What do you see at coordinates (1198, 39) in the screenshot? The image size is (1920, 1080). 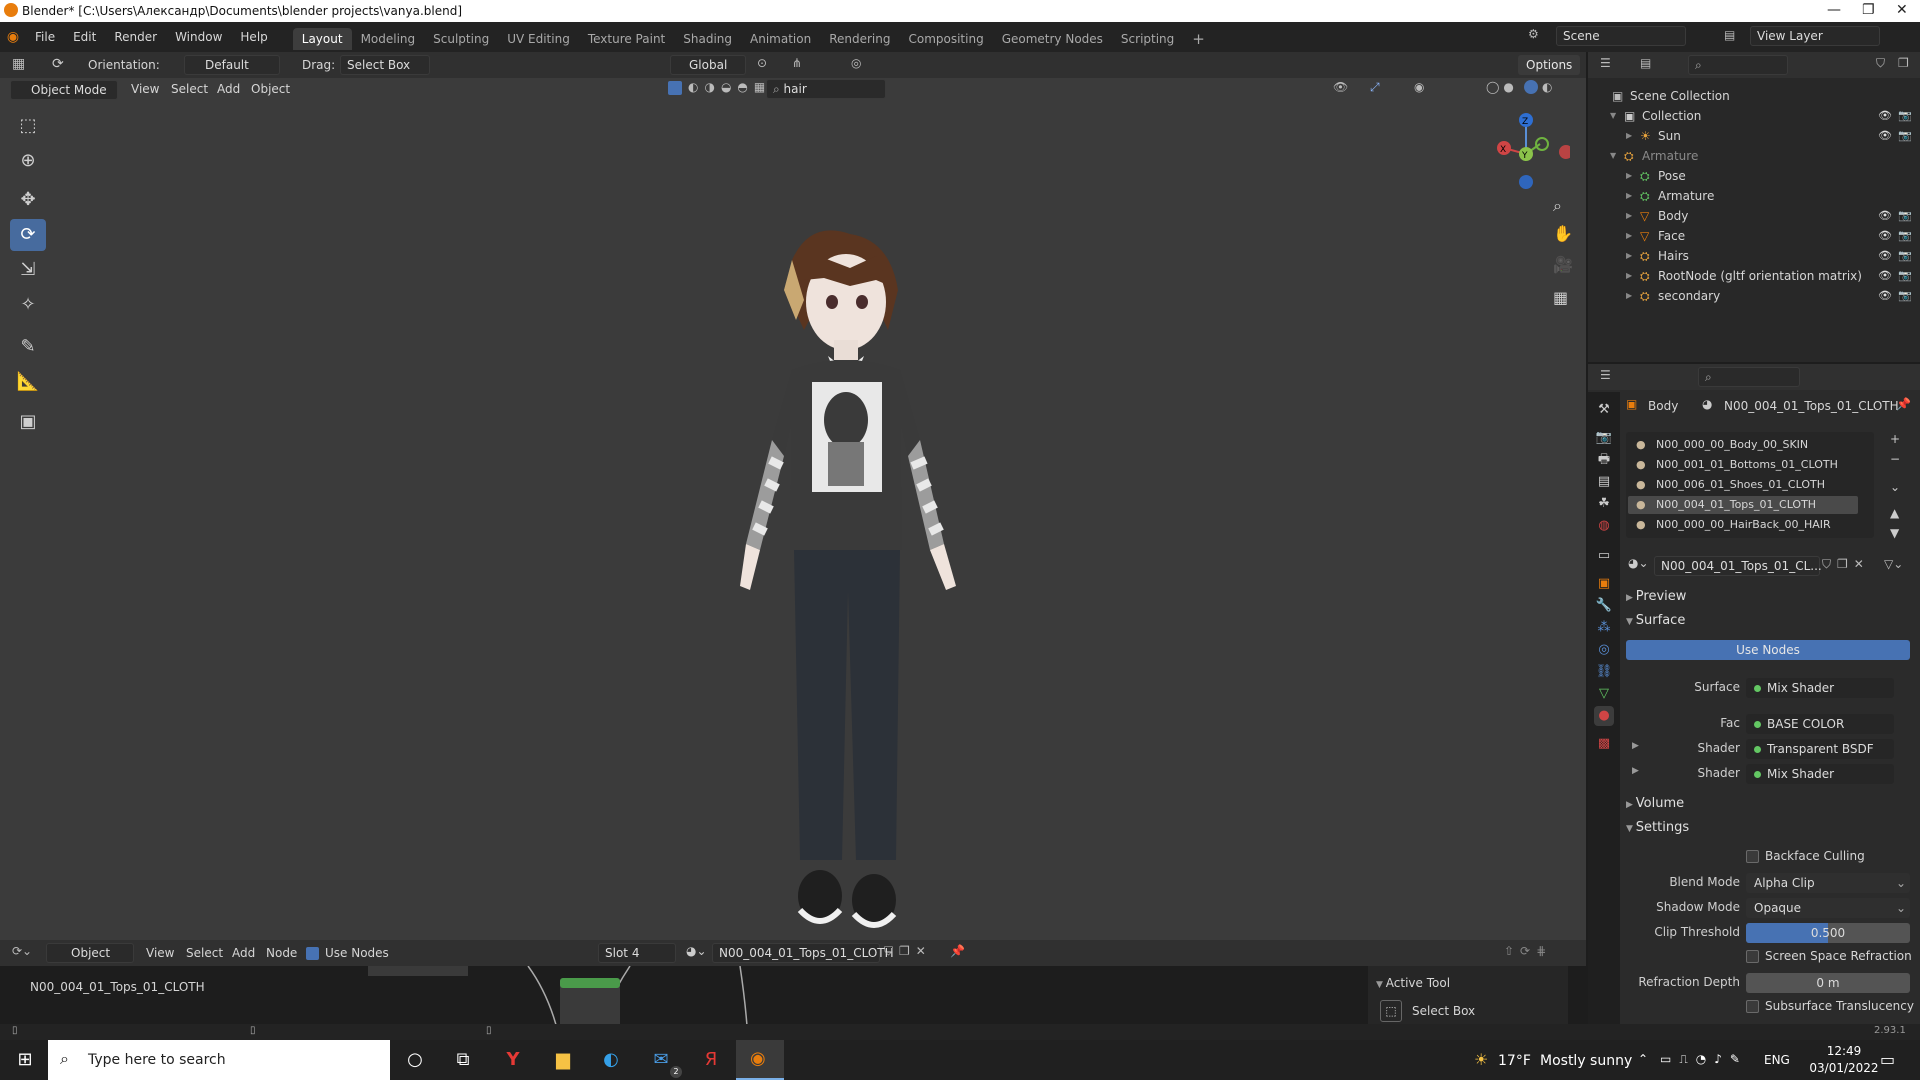 I see `add-workspace-button: +` at bounding box center [1198, 39].